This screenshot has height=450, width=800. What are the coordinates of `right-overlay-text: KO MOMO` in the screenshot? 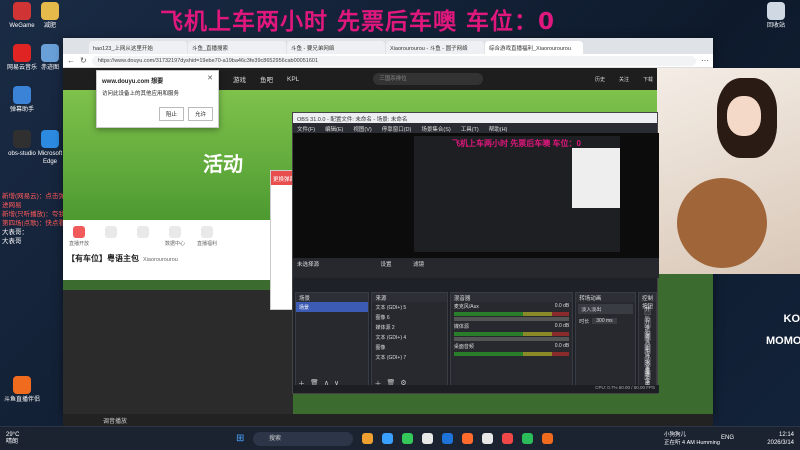 It's located at (783, 330).